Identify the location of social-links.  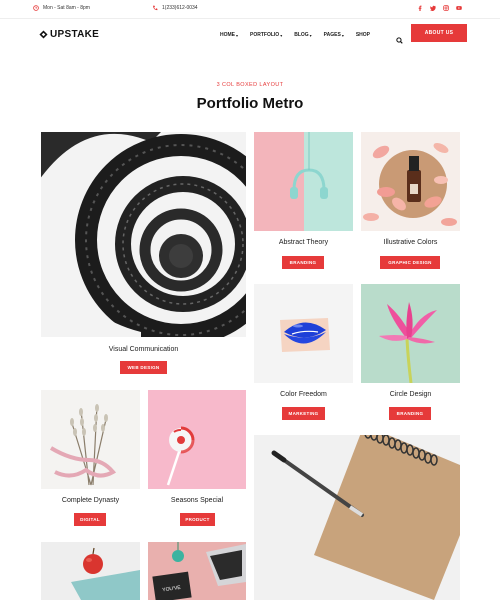
(439, 8).